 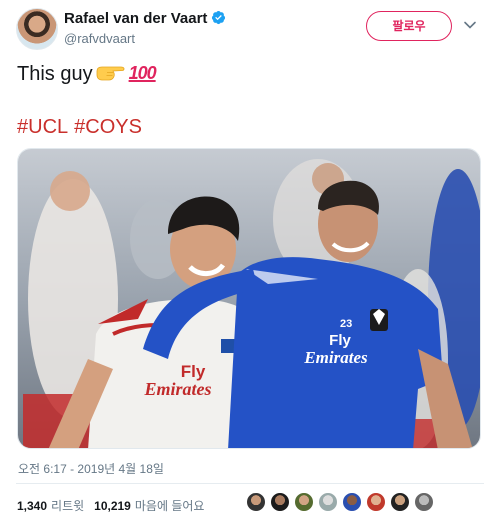 I want to click on hashtag-list: #UCL #COYS, so click(x=82, y=127).